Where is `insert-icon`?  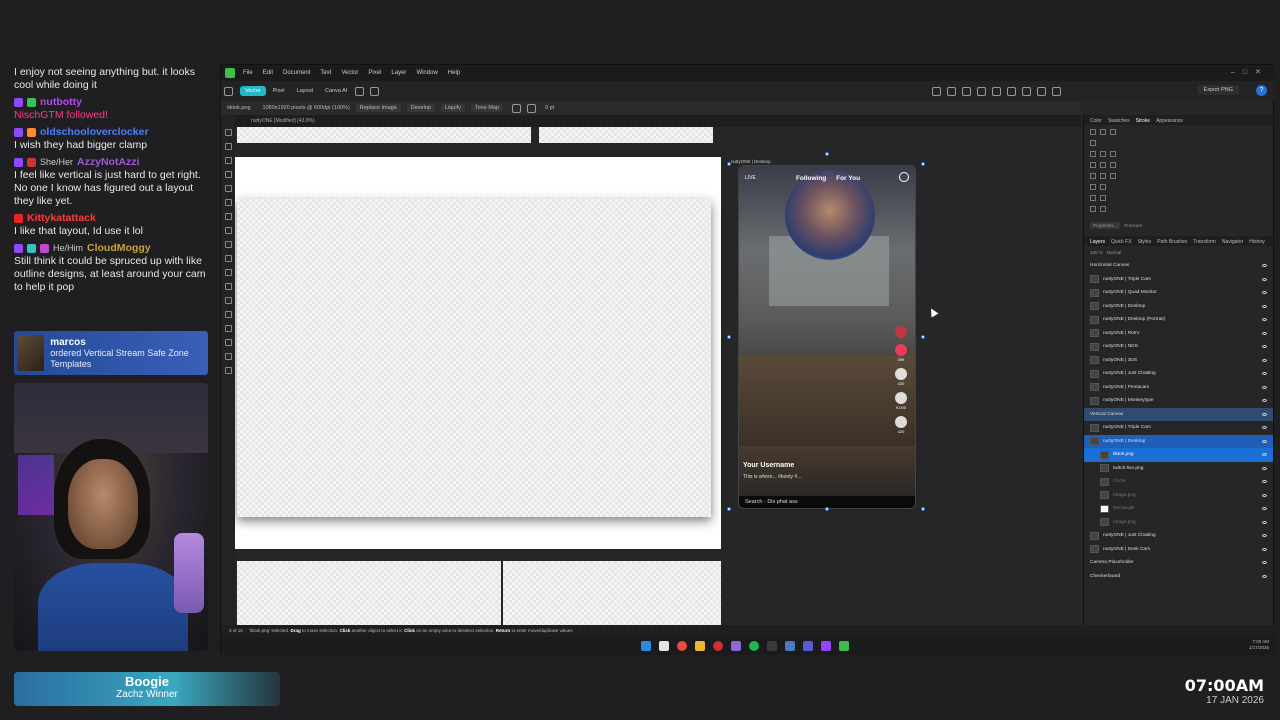
insert-icon is located at coordinates (1027, 91).